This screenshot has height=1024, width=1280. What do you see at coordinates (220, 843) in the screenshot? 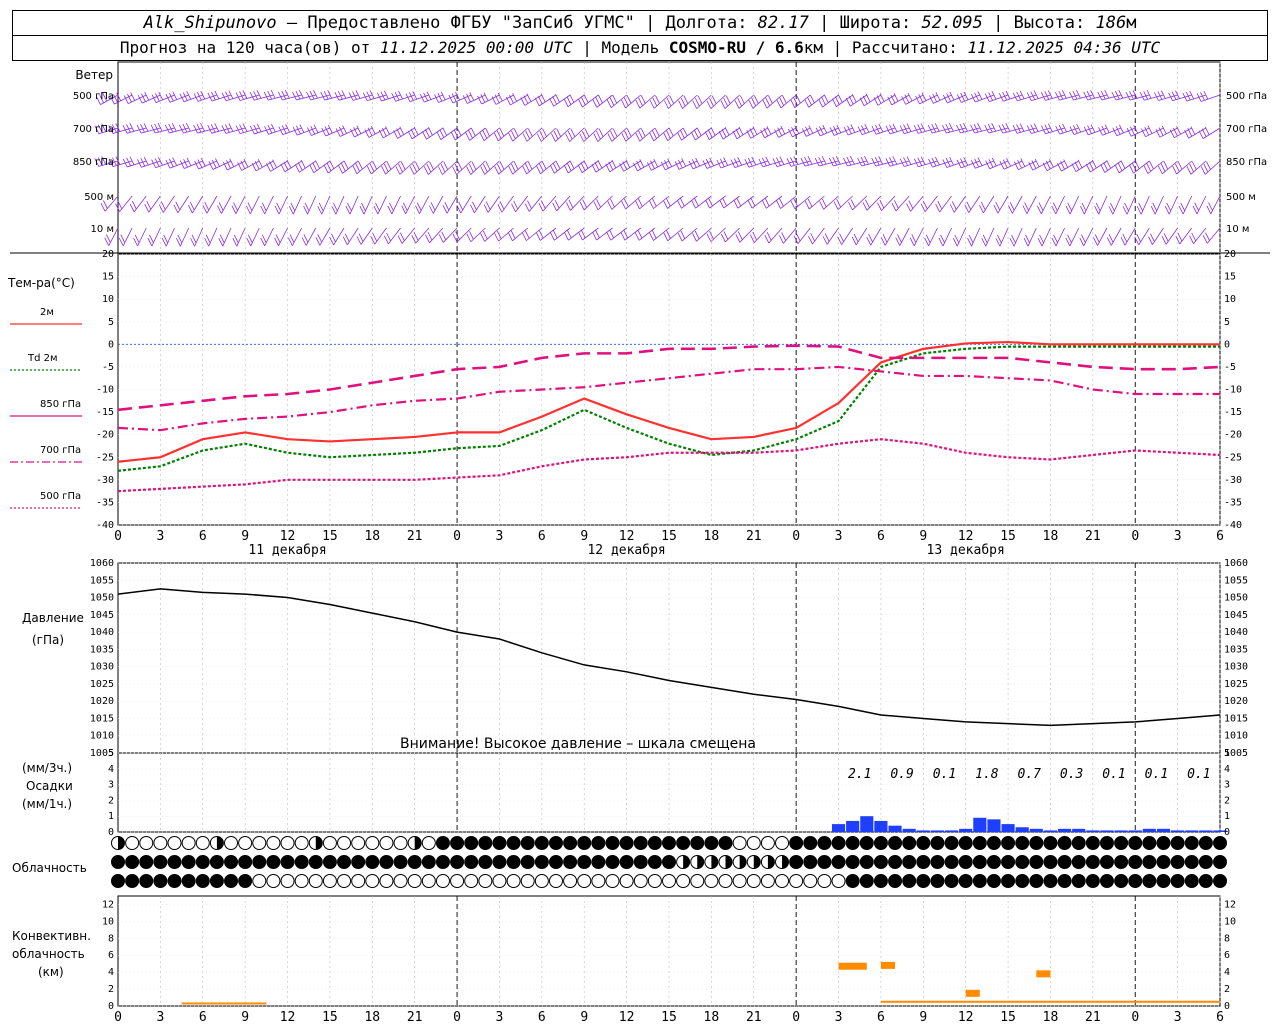
I see `cloud-cover-half` at bounding box center [220, 843].